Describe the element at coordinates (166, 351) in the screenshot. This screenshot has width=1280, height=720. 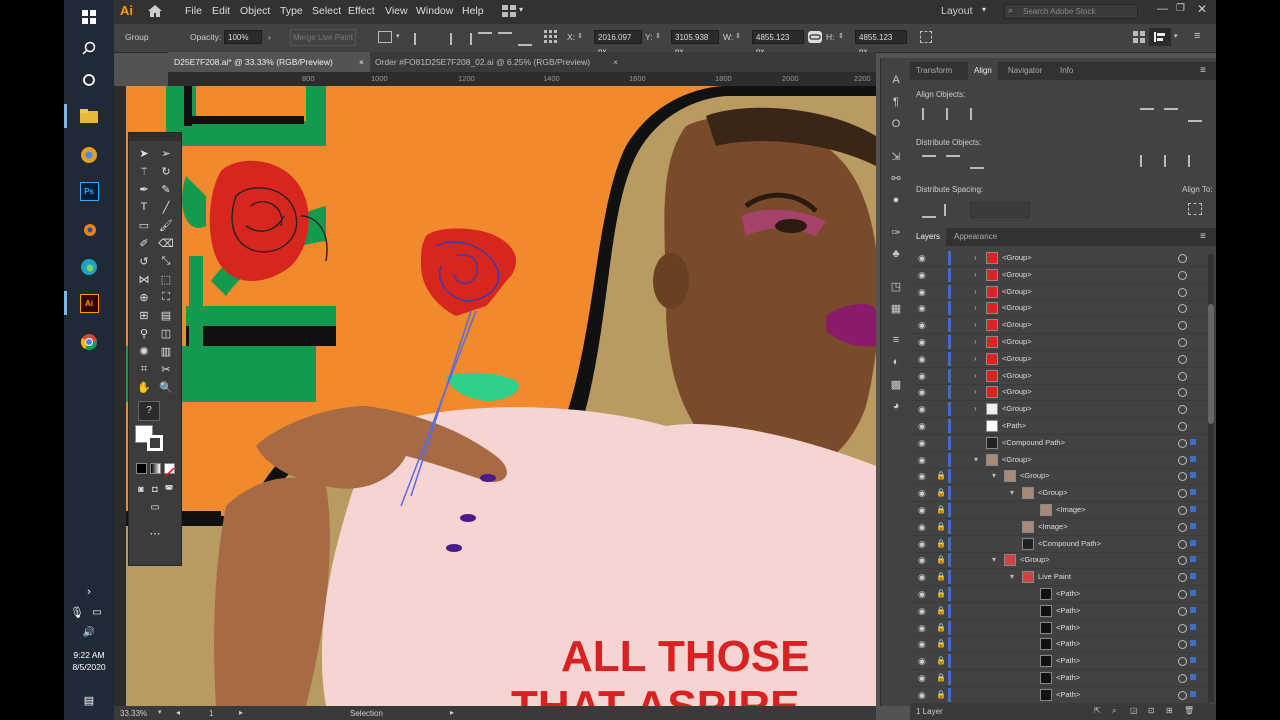
I see `column-graph-tool-icon: ▥` at that location.